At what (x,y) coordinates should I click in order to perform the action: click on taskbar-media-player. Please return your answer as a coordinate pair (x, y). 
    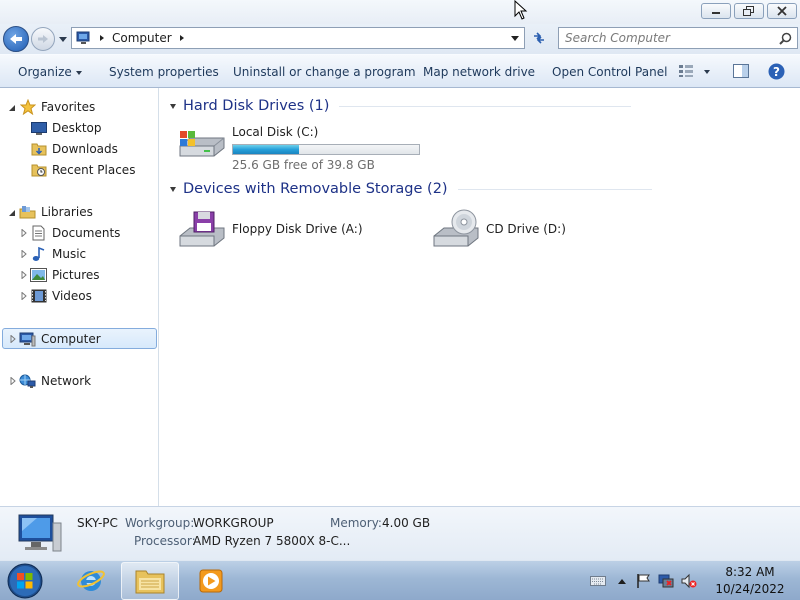
    Looking at the image, I should click on (211, 581).